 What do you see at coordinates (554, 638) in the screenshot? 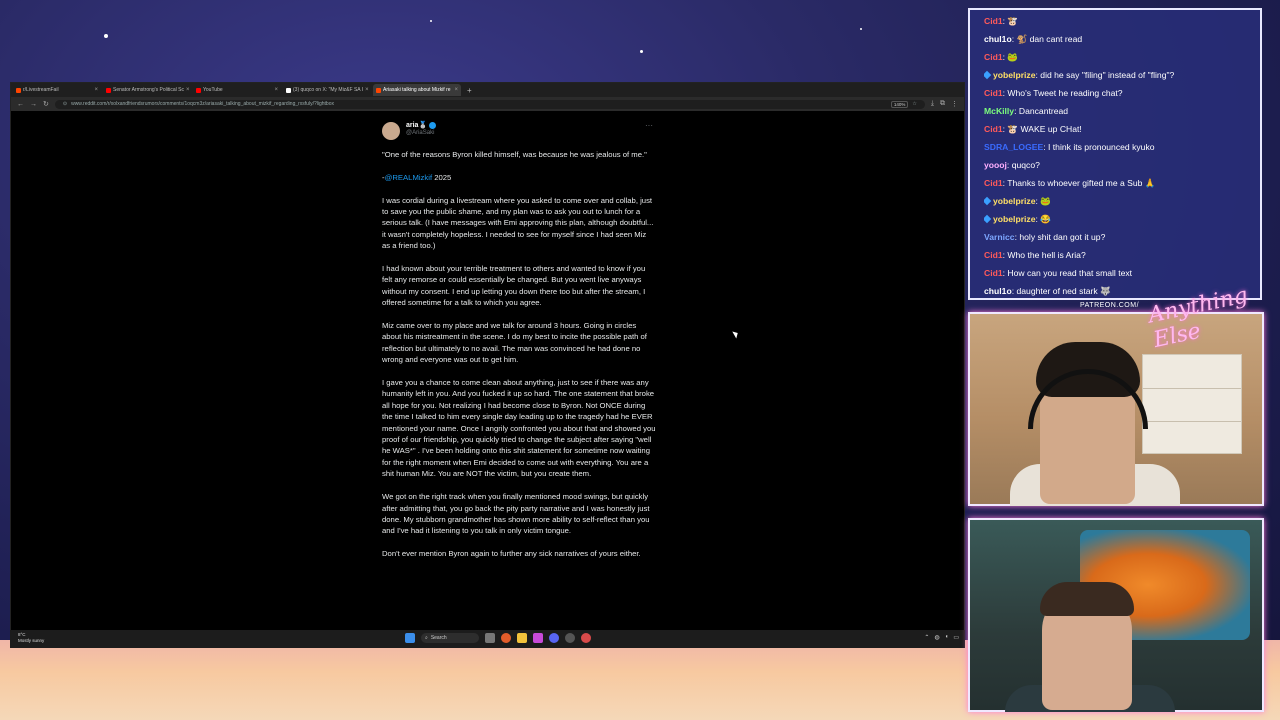
I see `discord-icon` at bounding box center [554, 638].